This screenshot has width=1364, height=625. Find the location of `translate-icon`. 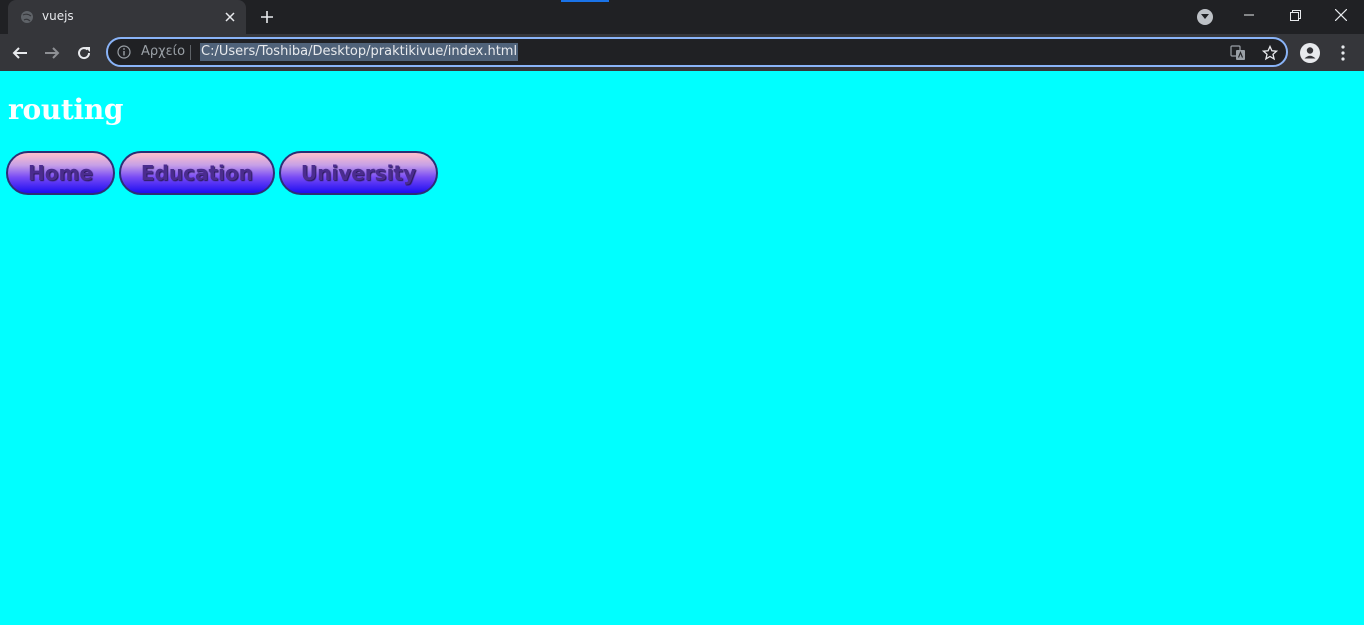

translate-icon is located at coordinates (1238, 53).